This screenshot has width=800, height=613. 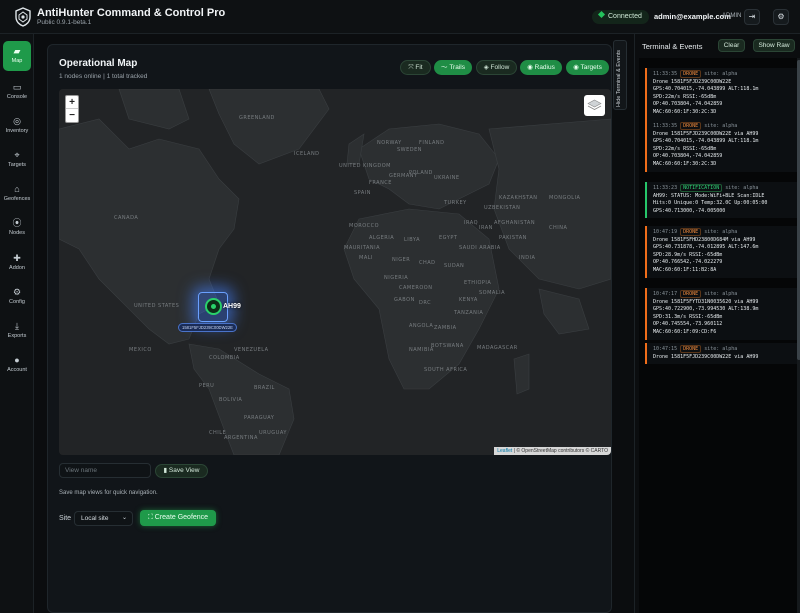 I want to click on layers-button, so click(x=594, y=105).